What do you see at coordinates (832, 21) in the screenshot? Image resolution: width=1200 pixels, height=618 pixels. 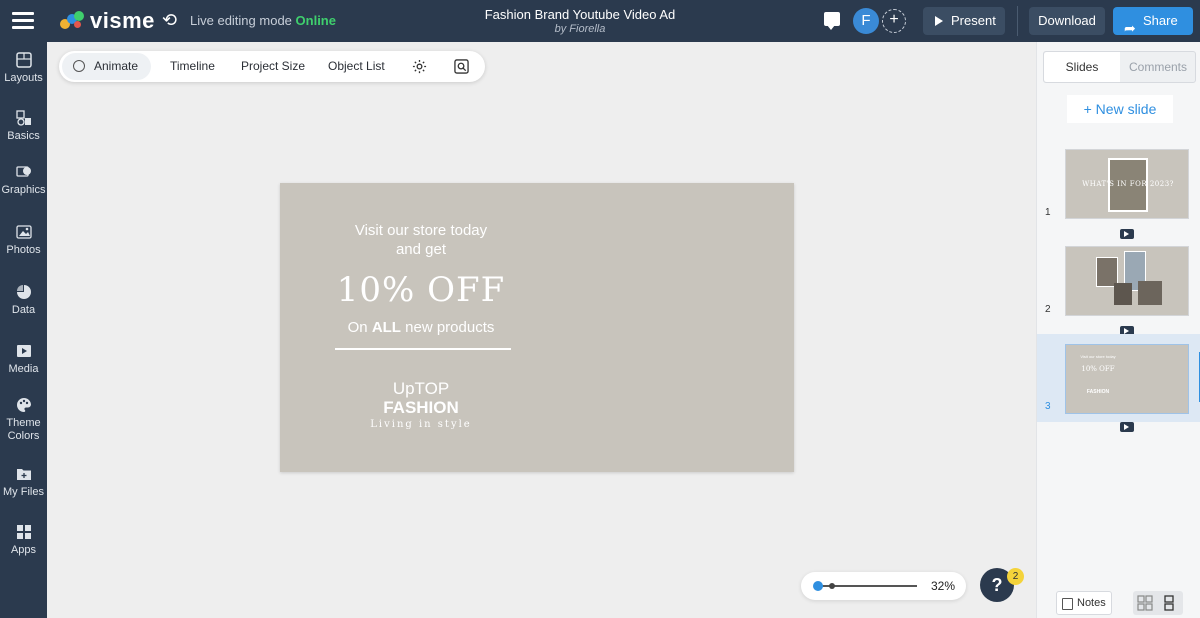 I see `comments-icon` at bounding box center [832, 21].